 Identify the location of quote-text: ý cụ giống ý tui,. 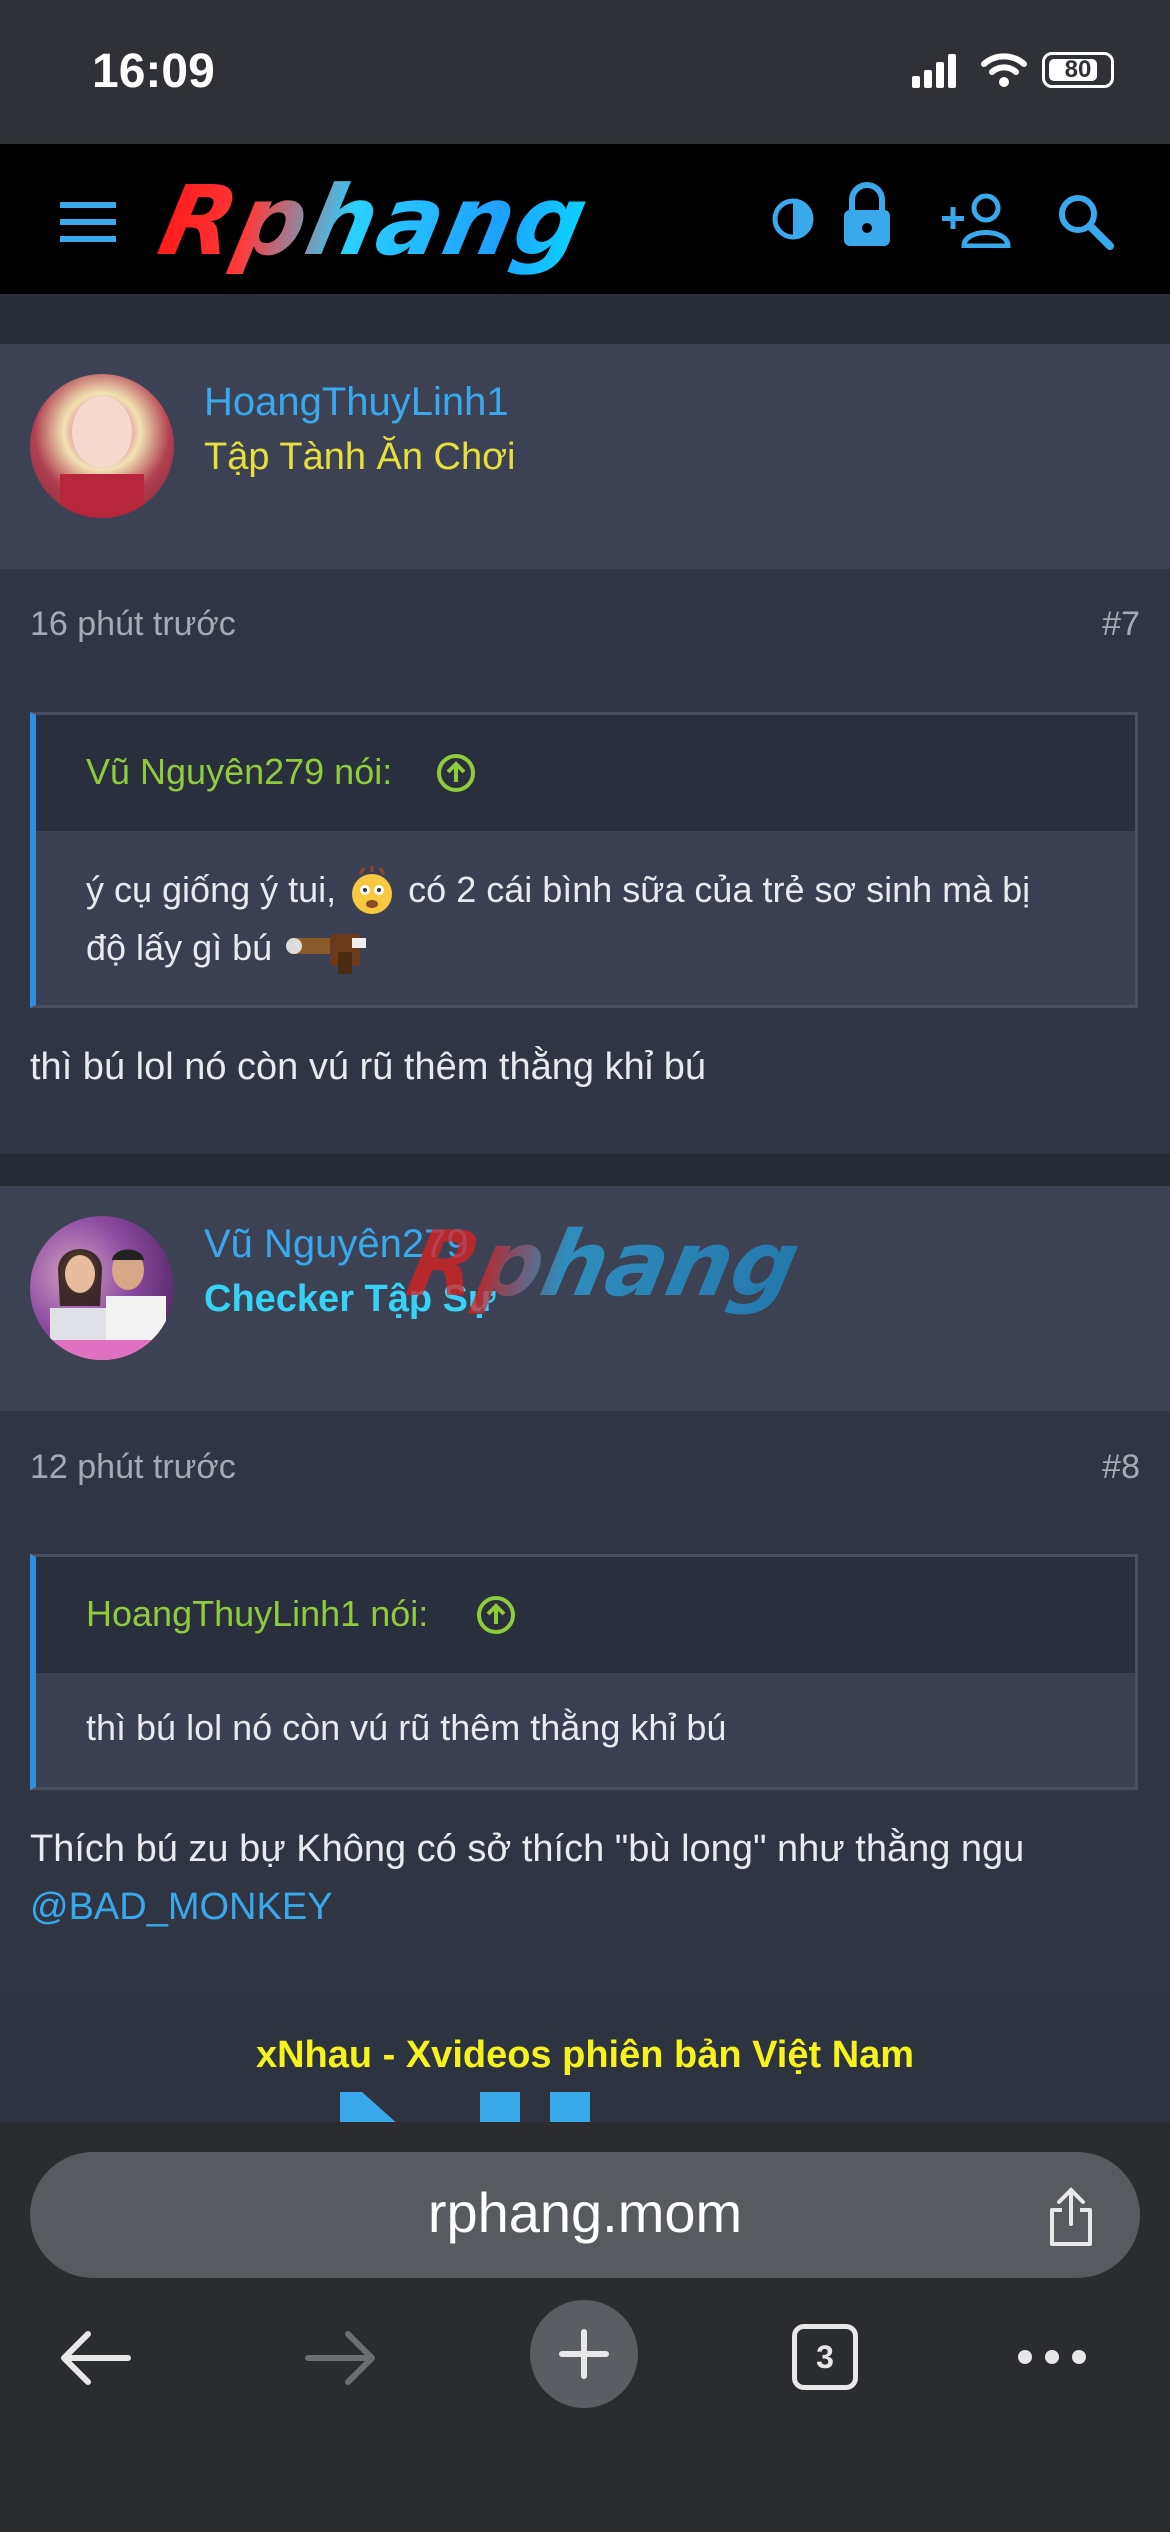
(211, 889).